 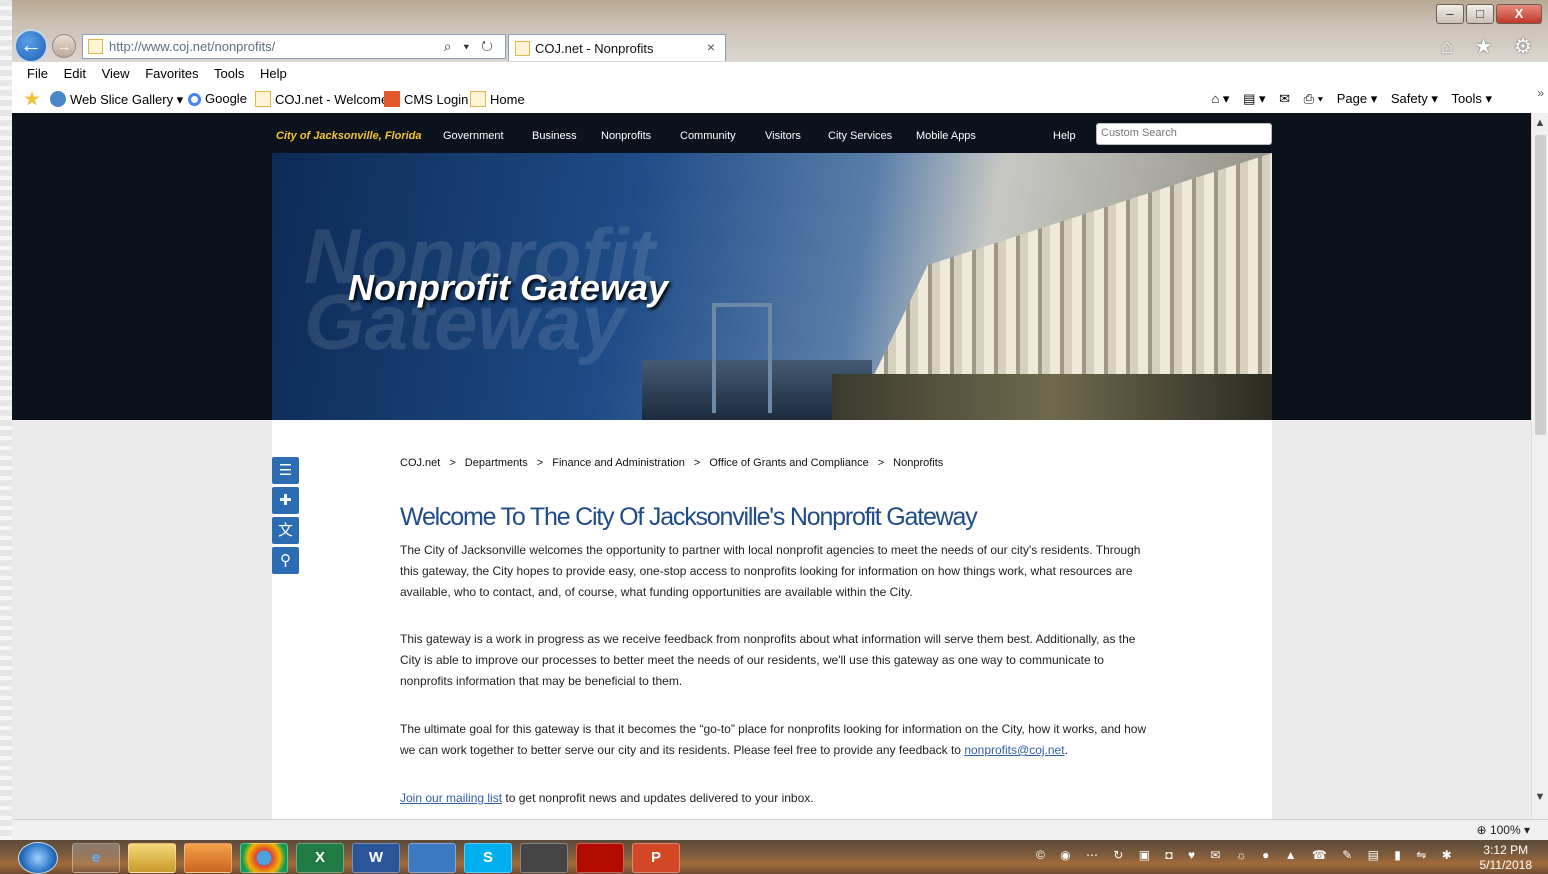 I want to click on site-search-input: Custom Search, so click(x=1184, y=134).